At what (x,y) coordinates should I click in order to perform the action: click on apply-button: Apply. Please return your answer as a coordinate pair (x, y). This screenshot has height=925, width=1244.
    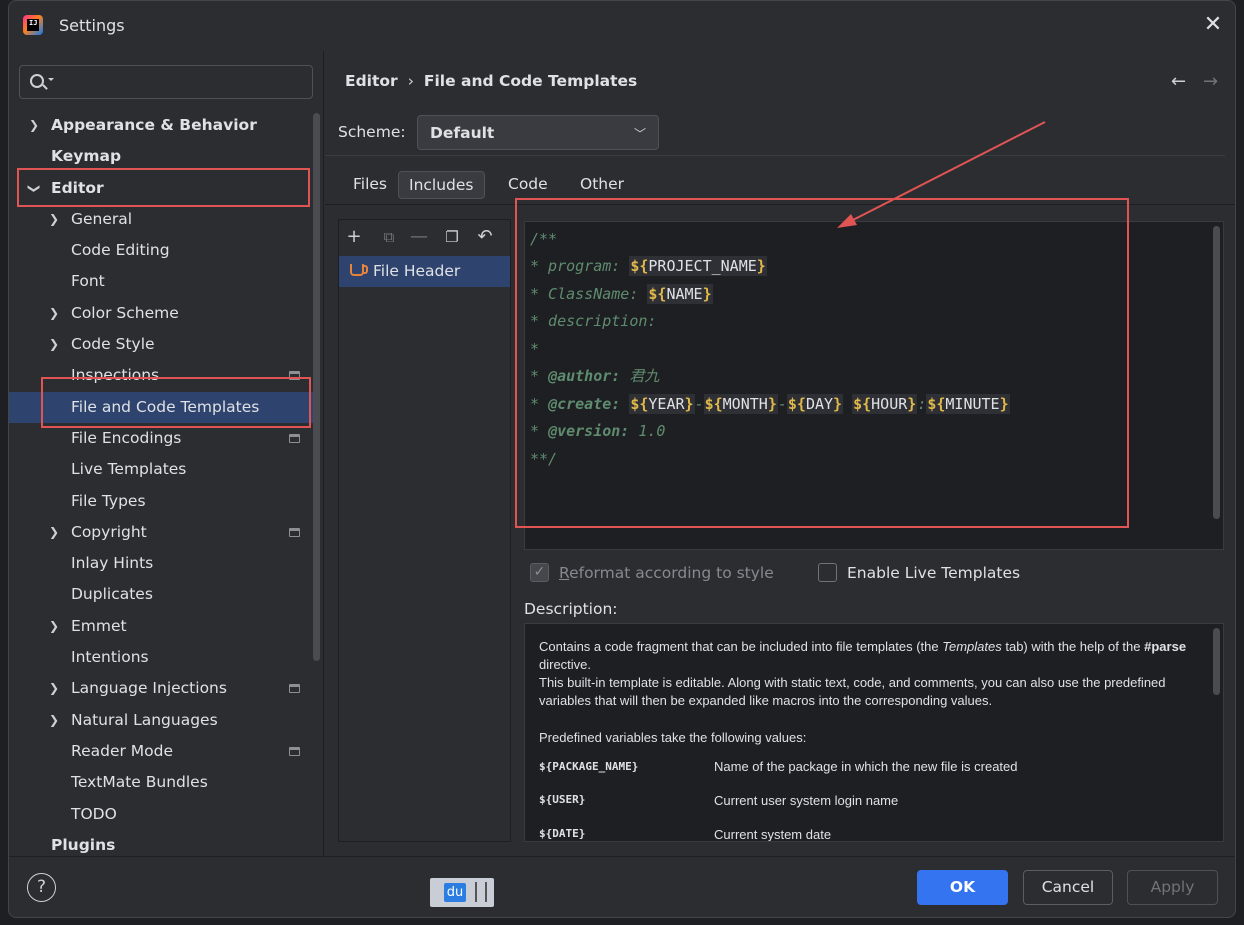
    Looking at the image, I should click on (1172, 887).